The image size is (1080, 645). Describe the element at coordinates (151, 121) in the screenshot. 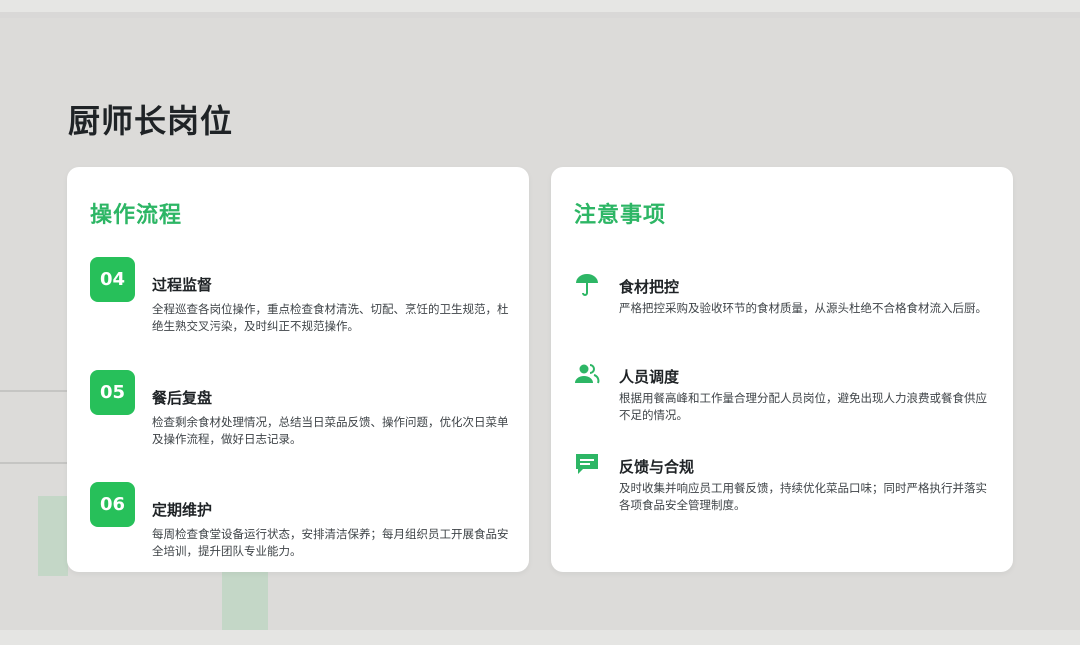

I see `page-title: 厨师长岗位` at that location.